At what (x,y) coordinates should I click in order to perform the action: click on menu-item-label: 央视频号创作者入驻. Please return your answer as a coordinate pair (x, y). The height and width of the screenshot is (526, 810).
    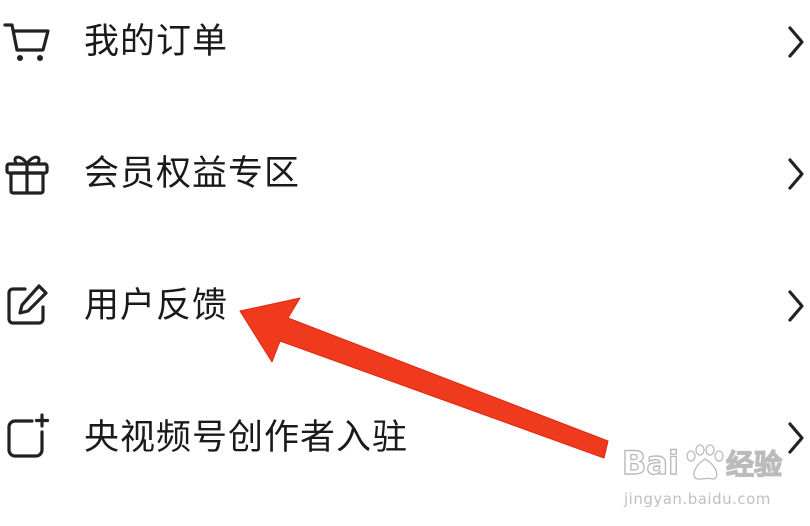
    Looking at the image, I should click on (246, 438).